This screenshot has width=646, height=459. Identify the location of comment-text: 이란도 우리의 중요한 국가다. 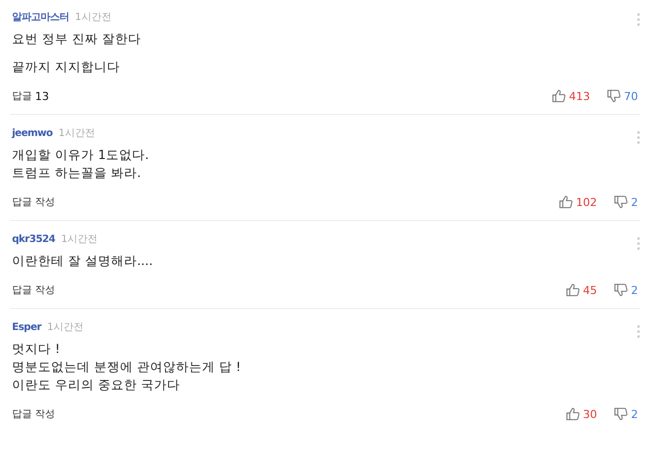
(96, 385).